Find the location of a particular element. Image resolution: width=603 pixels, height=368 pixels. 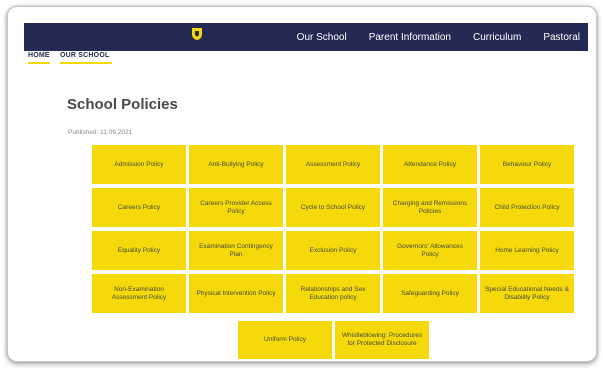

policy-tile-careers: Careers Policy is located at coordinates (139, 207).